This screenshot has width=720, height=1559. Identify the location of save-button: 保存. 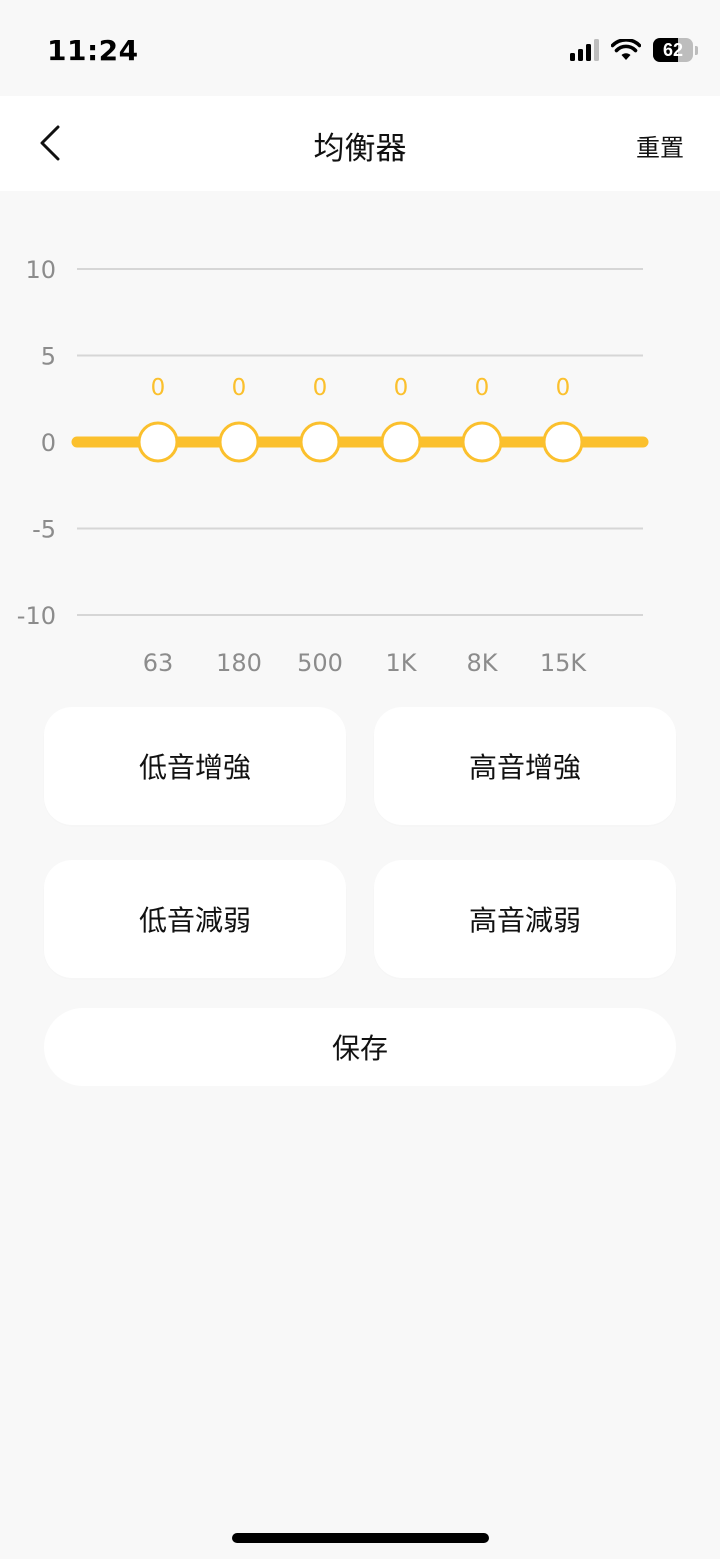
(360, 1047).